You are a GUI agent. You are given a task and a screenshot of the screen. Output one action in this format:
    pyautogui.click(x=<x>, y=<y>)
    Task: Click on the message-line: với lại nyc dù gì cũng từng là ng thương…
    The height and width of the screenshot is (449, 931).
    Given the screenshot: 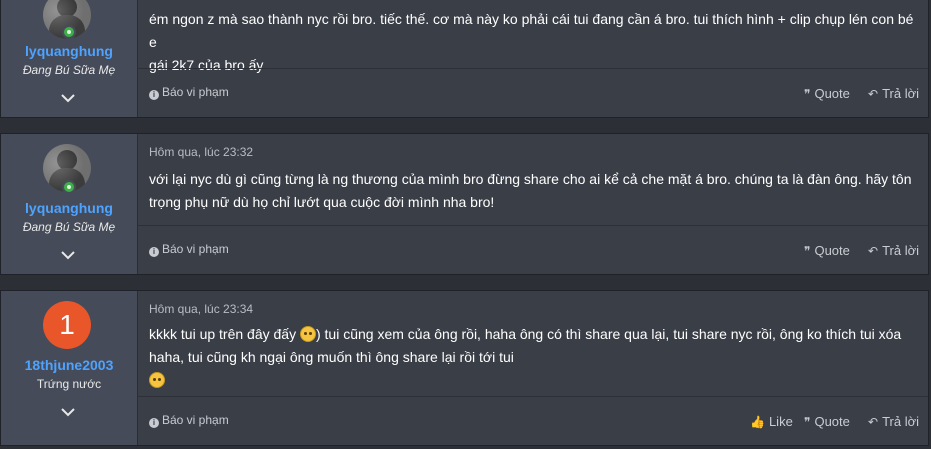 What is the action you would take?
    pyautogui.click(x=530, y=179)
    